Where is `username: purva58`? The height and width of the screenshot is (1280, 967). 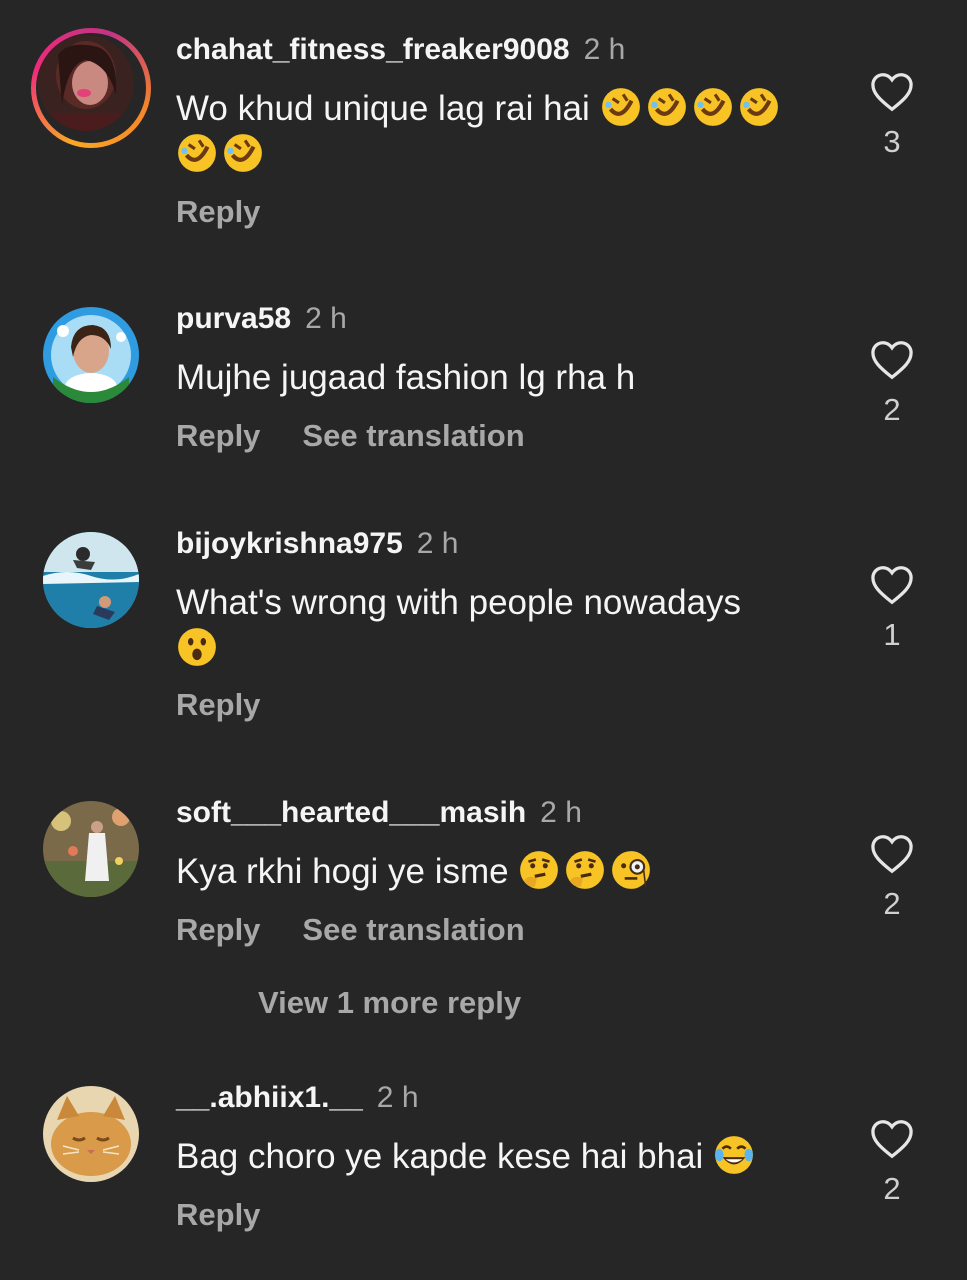
username: purva58 is located at coordinates (233, 318).